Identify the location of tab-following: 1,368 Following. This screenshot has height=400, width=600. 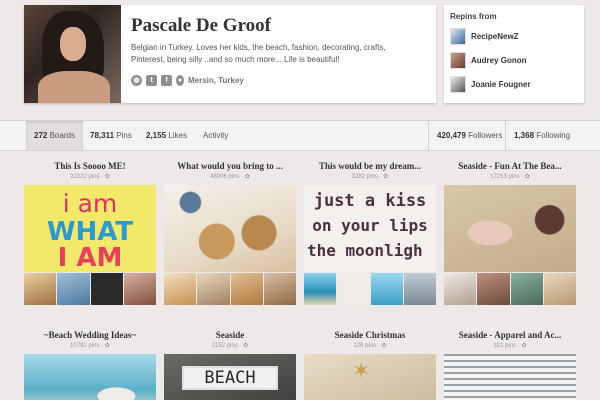
(542, 135).